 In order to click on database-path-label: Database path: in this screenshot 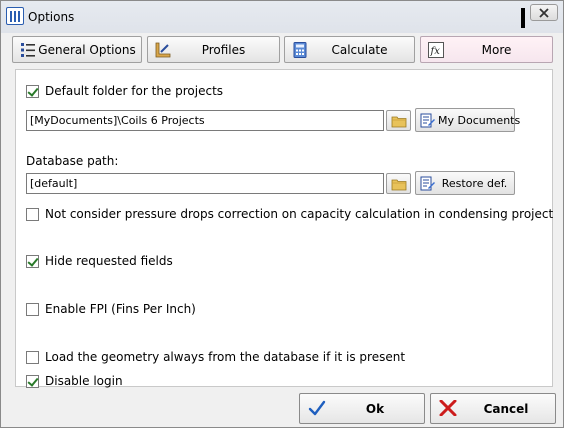, I will do `click(72, 161)`.